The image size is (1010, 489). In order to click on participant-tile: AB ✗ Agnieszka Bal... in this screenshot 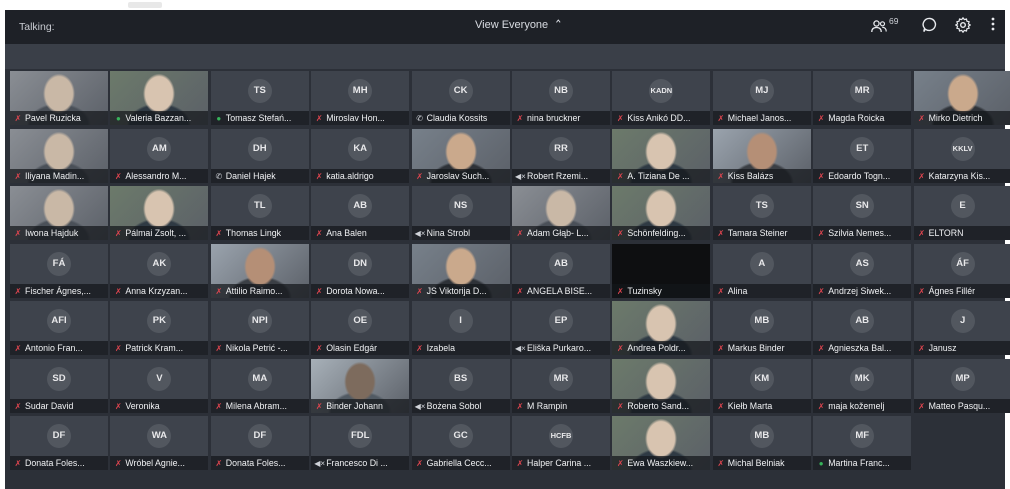, I will do `click(862, 328)`.